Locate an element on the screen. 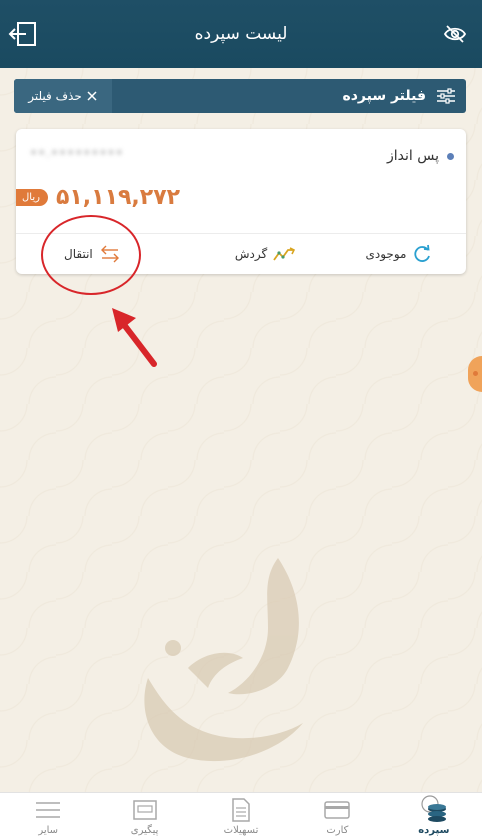 The height and width of the screenshot is (840, 482). side-drawer-handle is located at coordinates (475, 374).